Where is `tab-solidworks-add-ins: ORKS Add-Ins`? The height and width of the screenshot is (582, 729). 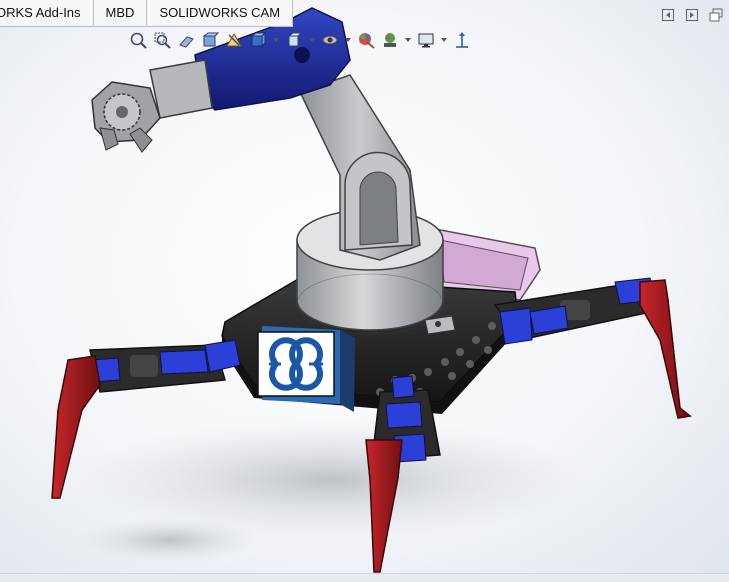
tab-solidworks-add-ins: ORKS Add-Ins is located at coordinates (47, 12).